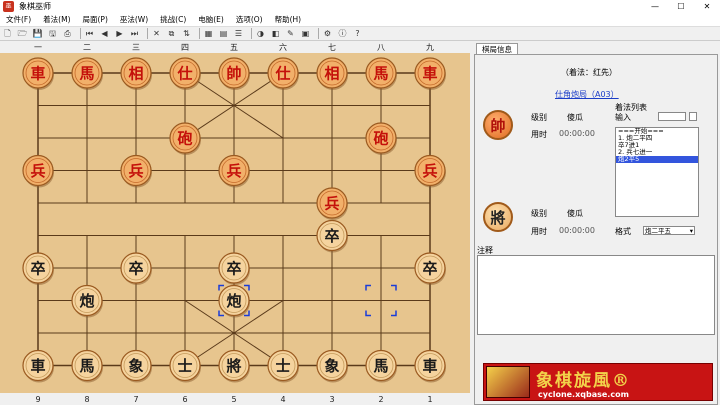 The width and height of the screenshot is (720, 405). I want to click on bottom-file-label: 5, so click(233, 399).